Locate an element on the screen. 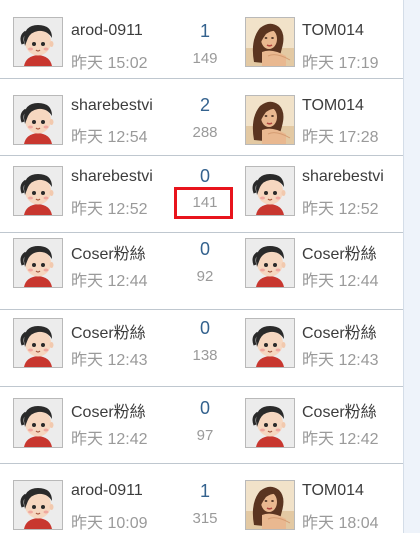 The width and height of the screenshot is (420, 533). author-time: 昨天 15:02 is located at coordinates (109, 63).